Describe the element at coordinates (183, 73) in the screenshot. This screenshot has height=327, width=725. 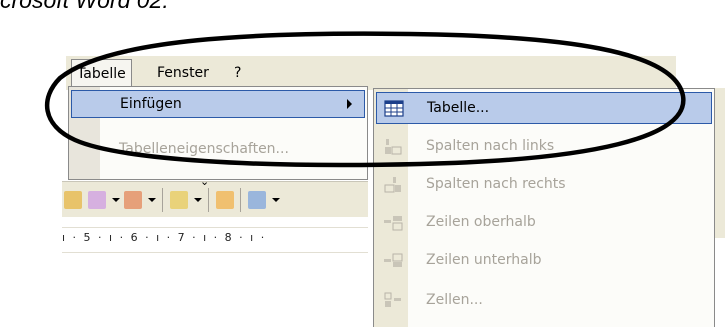
I see `menu-fenster: Fenster` at that location.